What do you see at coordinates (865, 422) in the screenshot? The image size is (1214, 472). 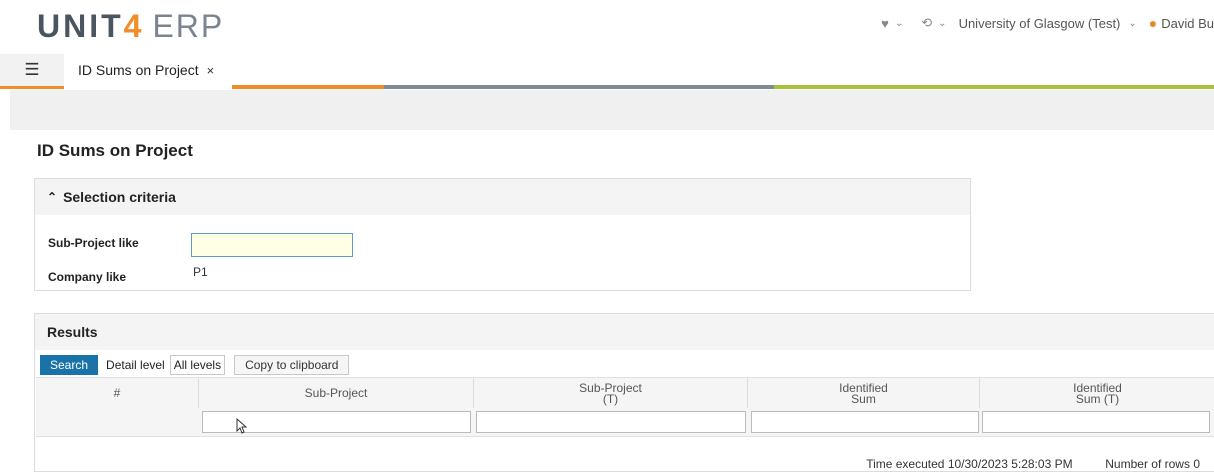 I see `identified-sum-filter-input` at bounding box center [865, 422].